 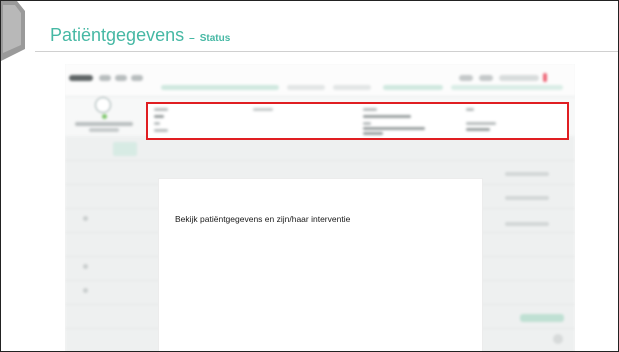 What do you see at coordinates (357, 121) in the screenshot?
I see `patient-data-highlight` at bounding box center [357, 121].